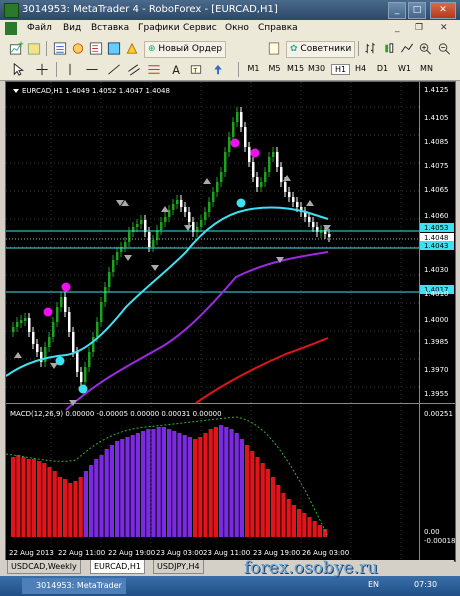 The height and width of the screenshot is (596, 460). Describe the element at coordinates (340, 69) in the screenshot. I see `timeframe-h1: H1` at that location.